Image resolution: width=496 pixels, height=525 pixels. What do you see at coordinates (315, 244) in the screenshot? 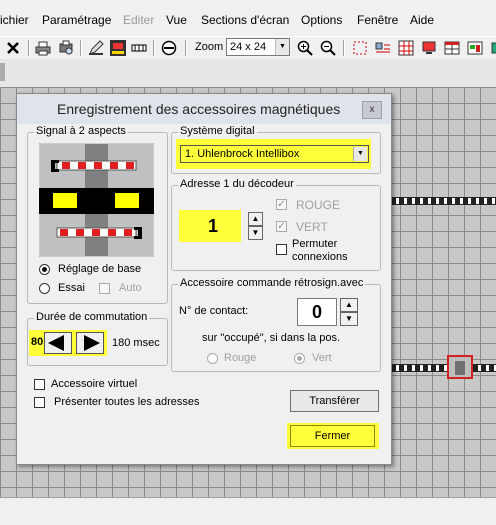
I see `swap-connections-label-1: Permuter` at bounding box center [315, 244].